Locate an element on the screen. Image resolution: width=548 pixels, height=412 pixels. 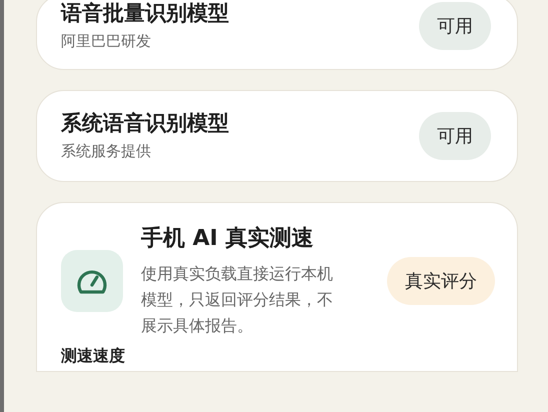
model-name: 语音批量识别模型 is located at coordinates (145, 13).